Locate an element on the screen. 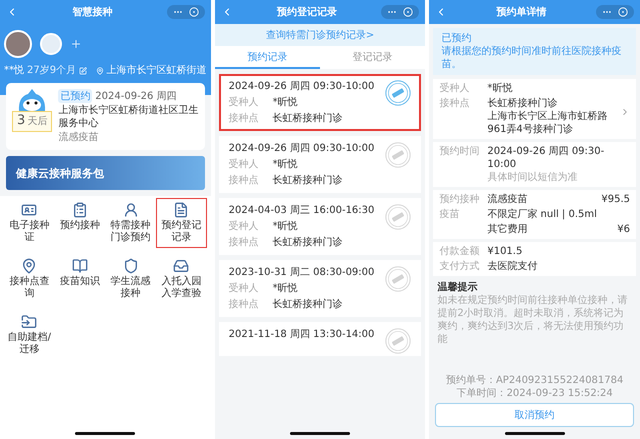  field-value: 具体时间以短信为准 is located at coordinates (532, 177).